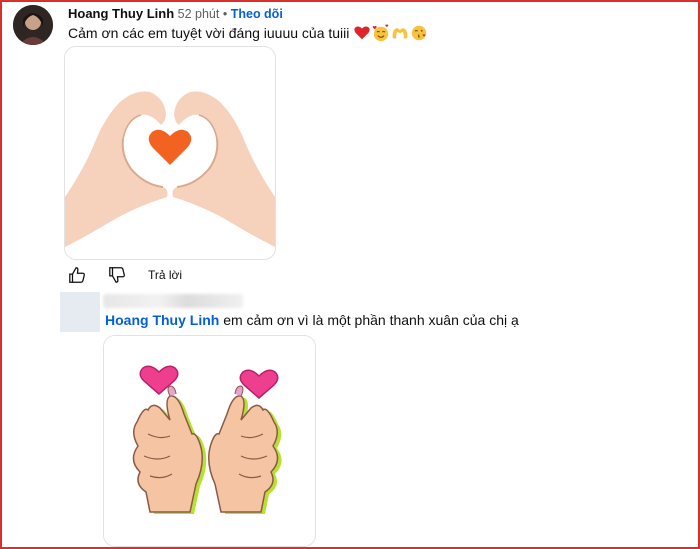  I want to click on follow-button: Theo dõi, so click(257, 14).